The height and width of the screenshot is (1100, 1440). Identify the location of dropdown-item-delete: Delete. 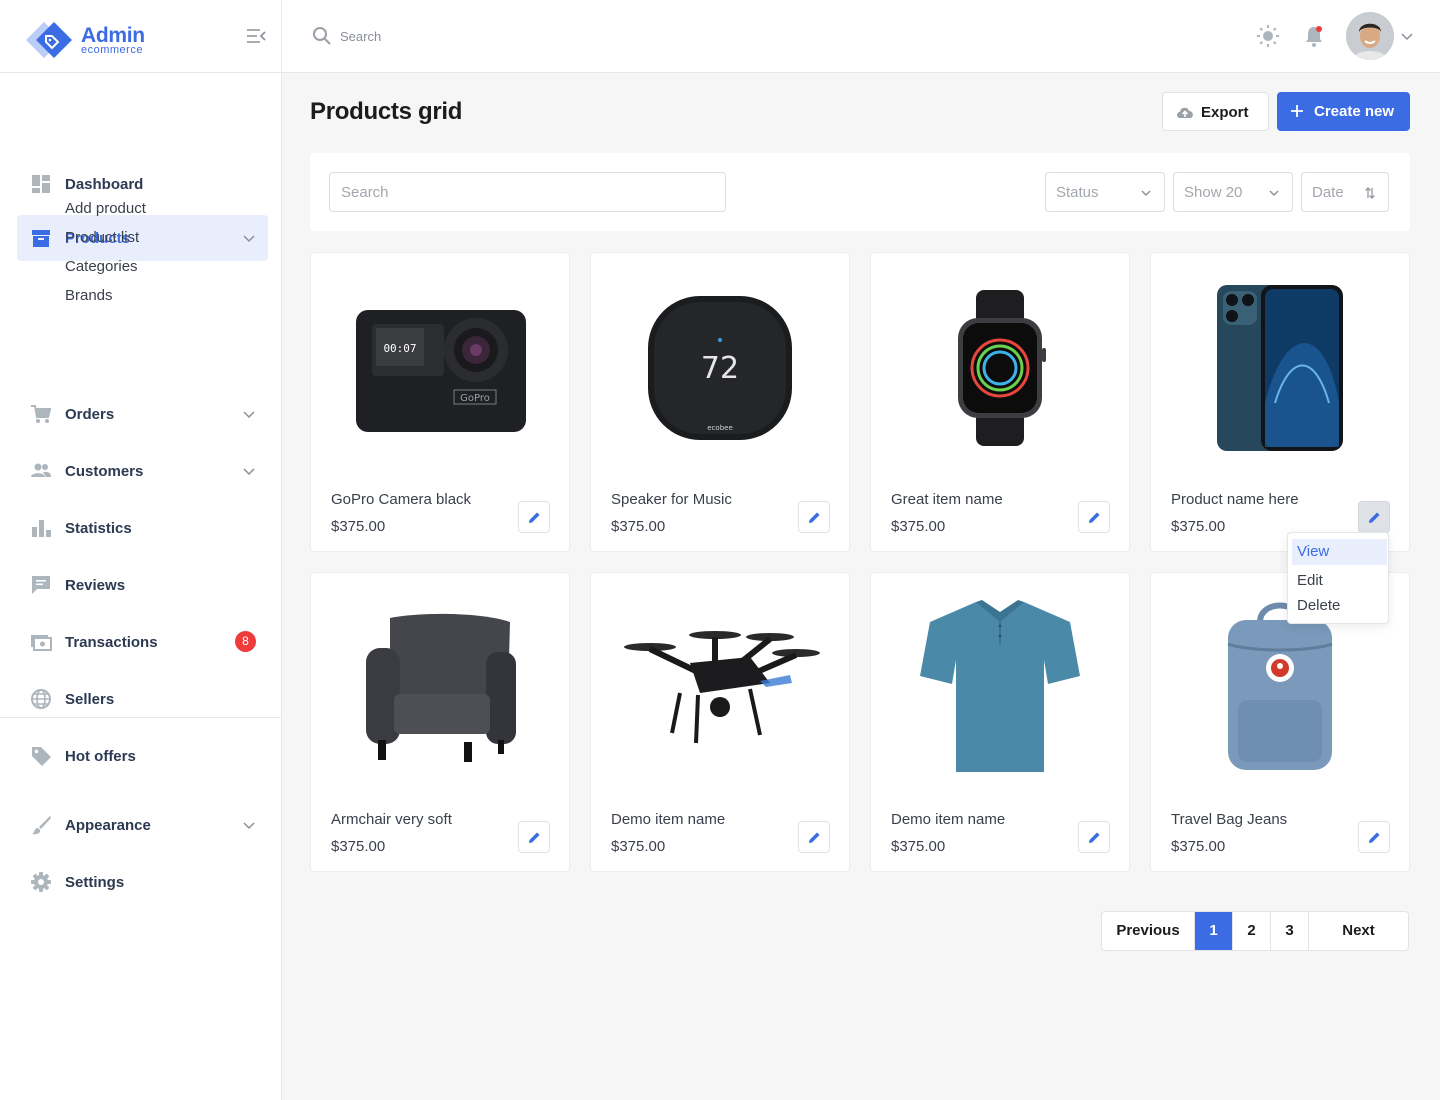
(1339, 606).